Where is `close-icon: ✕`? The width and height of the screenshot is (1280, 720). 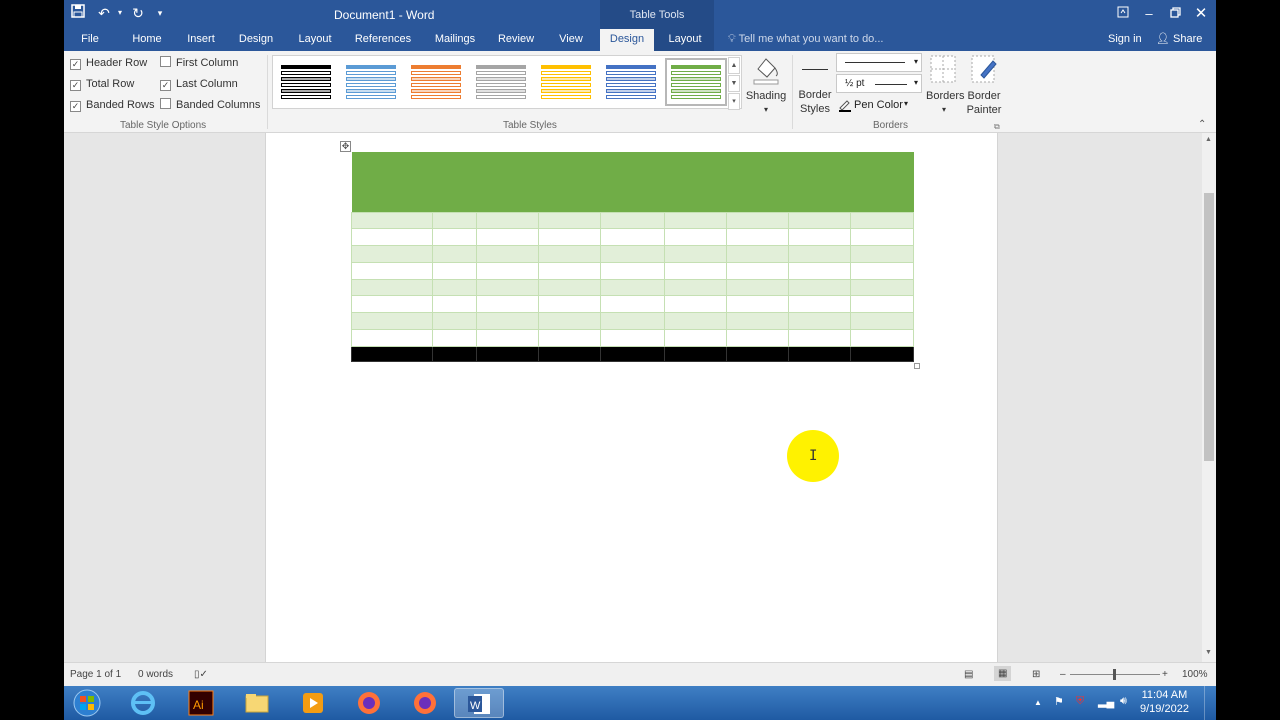 close-icon: ✕ is located at coordinates (1201, 14).